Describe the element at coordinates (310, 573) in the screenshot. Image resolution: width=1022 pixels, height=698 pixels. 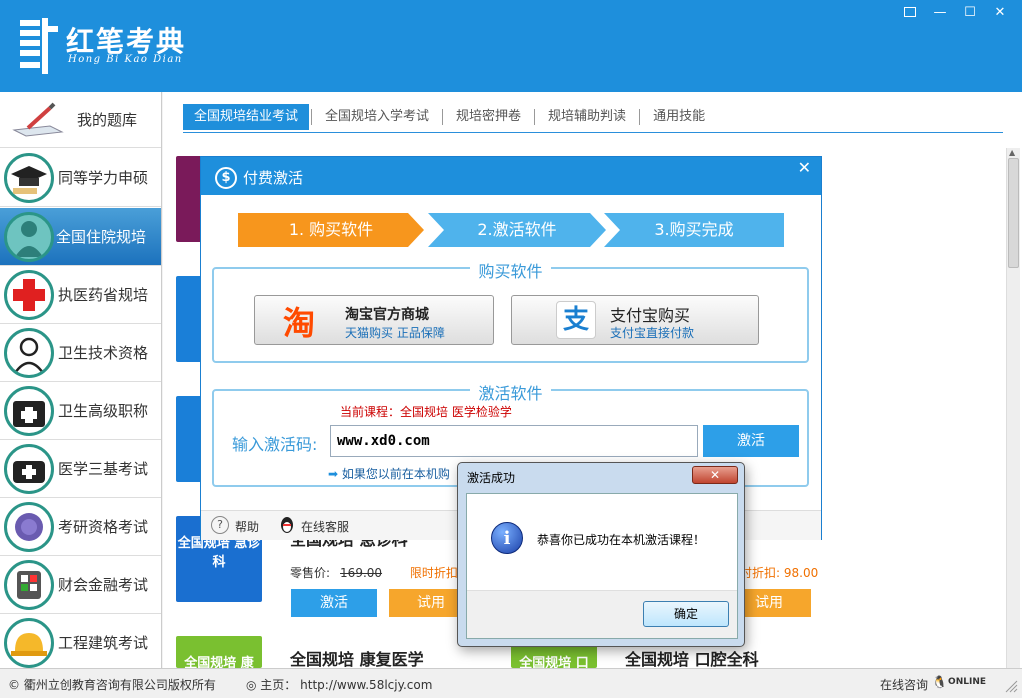
I see `price-label: 零售价:` at that location.